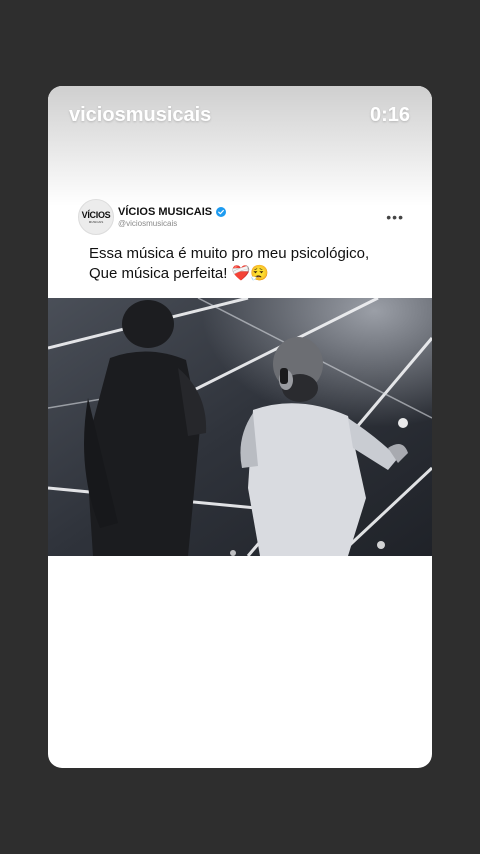  I want to click on story-header: viciosmusicais 0:16, so click(239, 115).